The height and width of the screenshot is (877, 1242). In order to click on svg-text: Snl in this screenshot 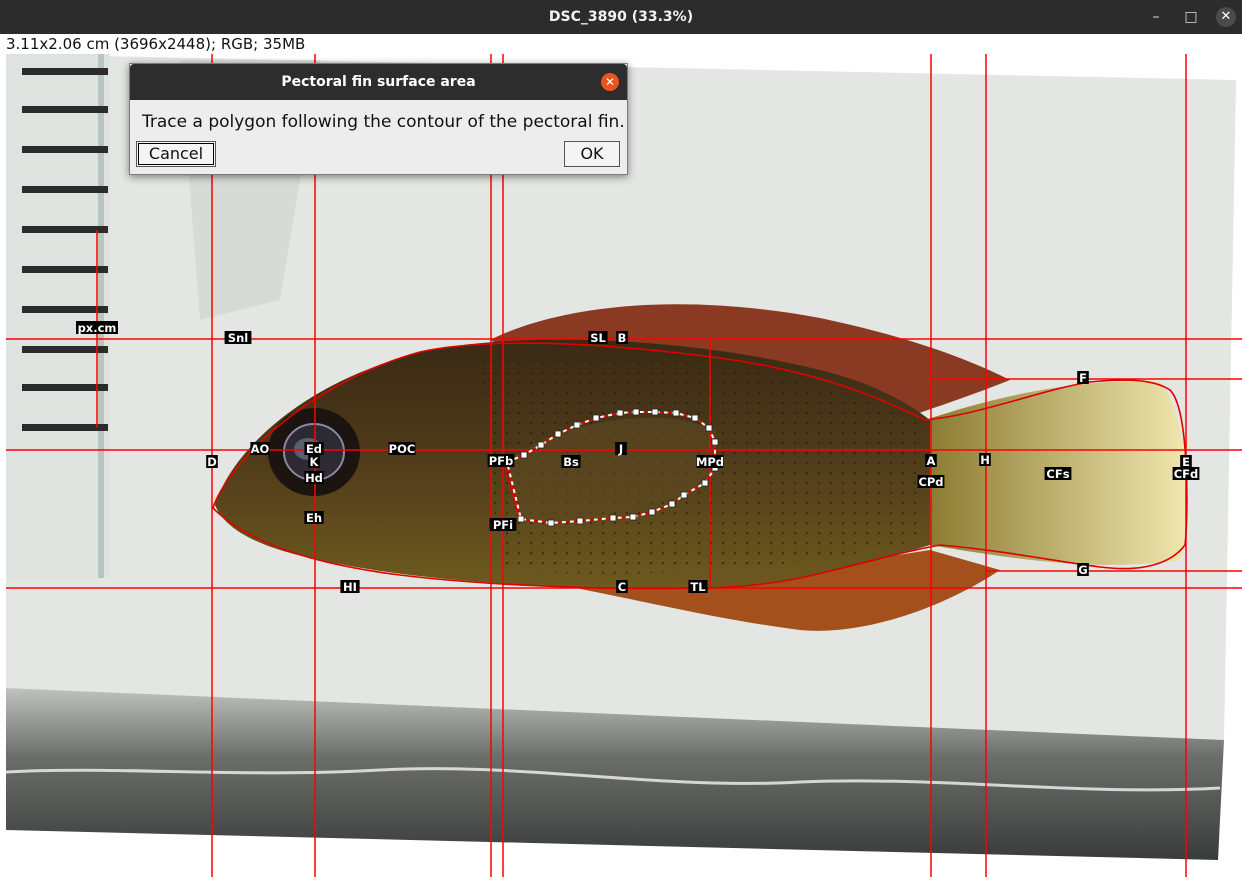, I will do `click(238, 338)`.